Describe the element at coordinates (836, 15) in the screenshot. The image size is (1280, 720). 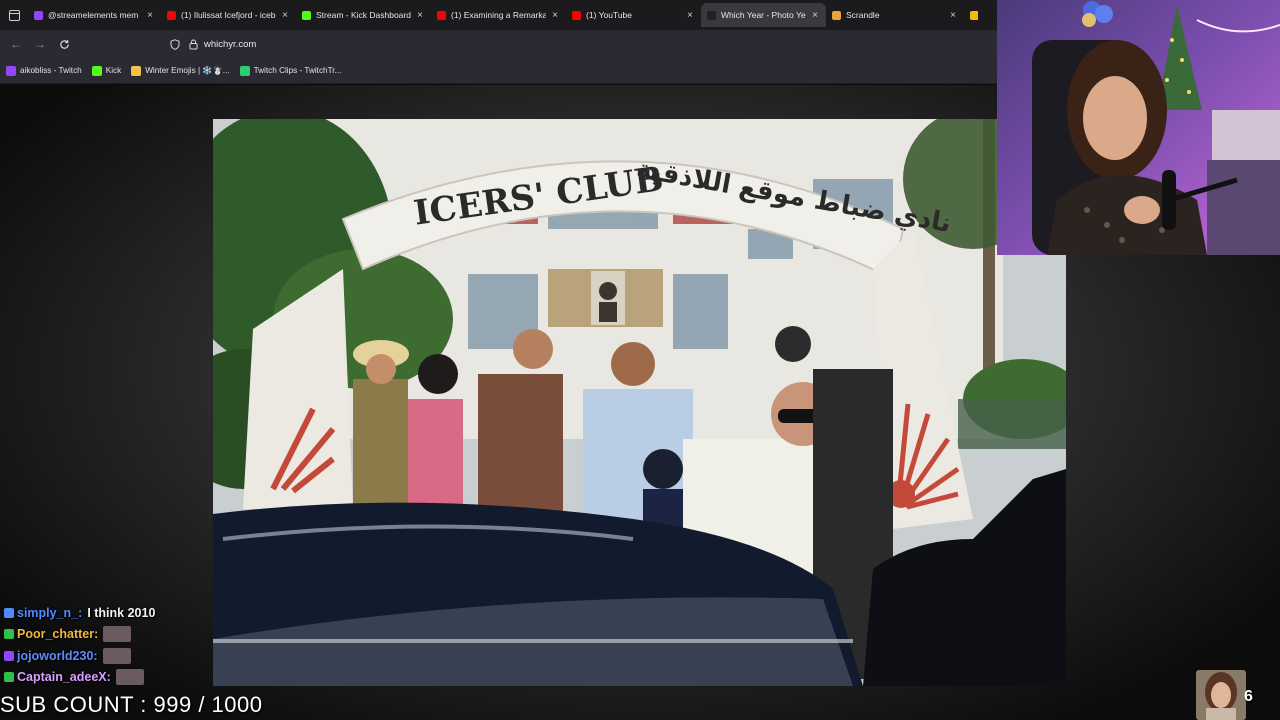
I see `scrandle-icon` at that location.